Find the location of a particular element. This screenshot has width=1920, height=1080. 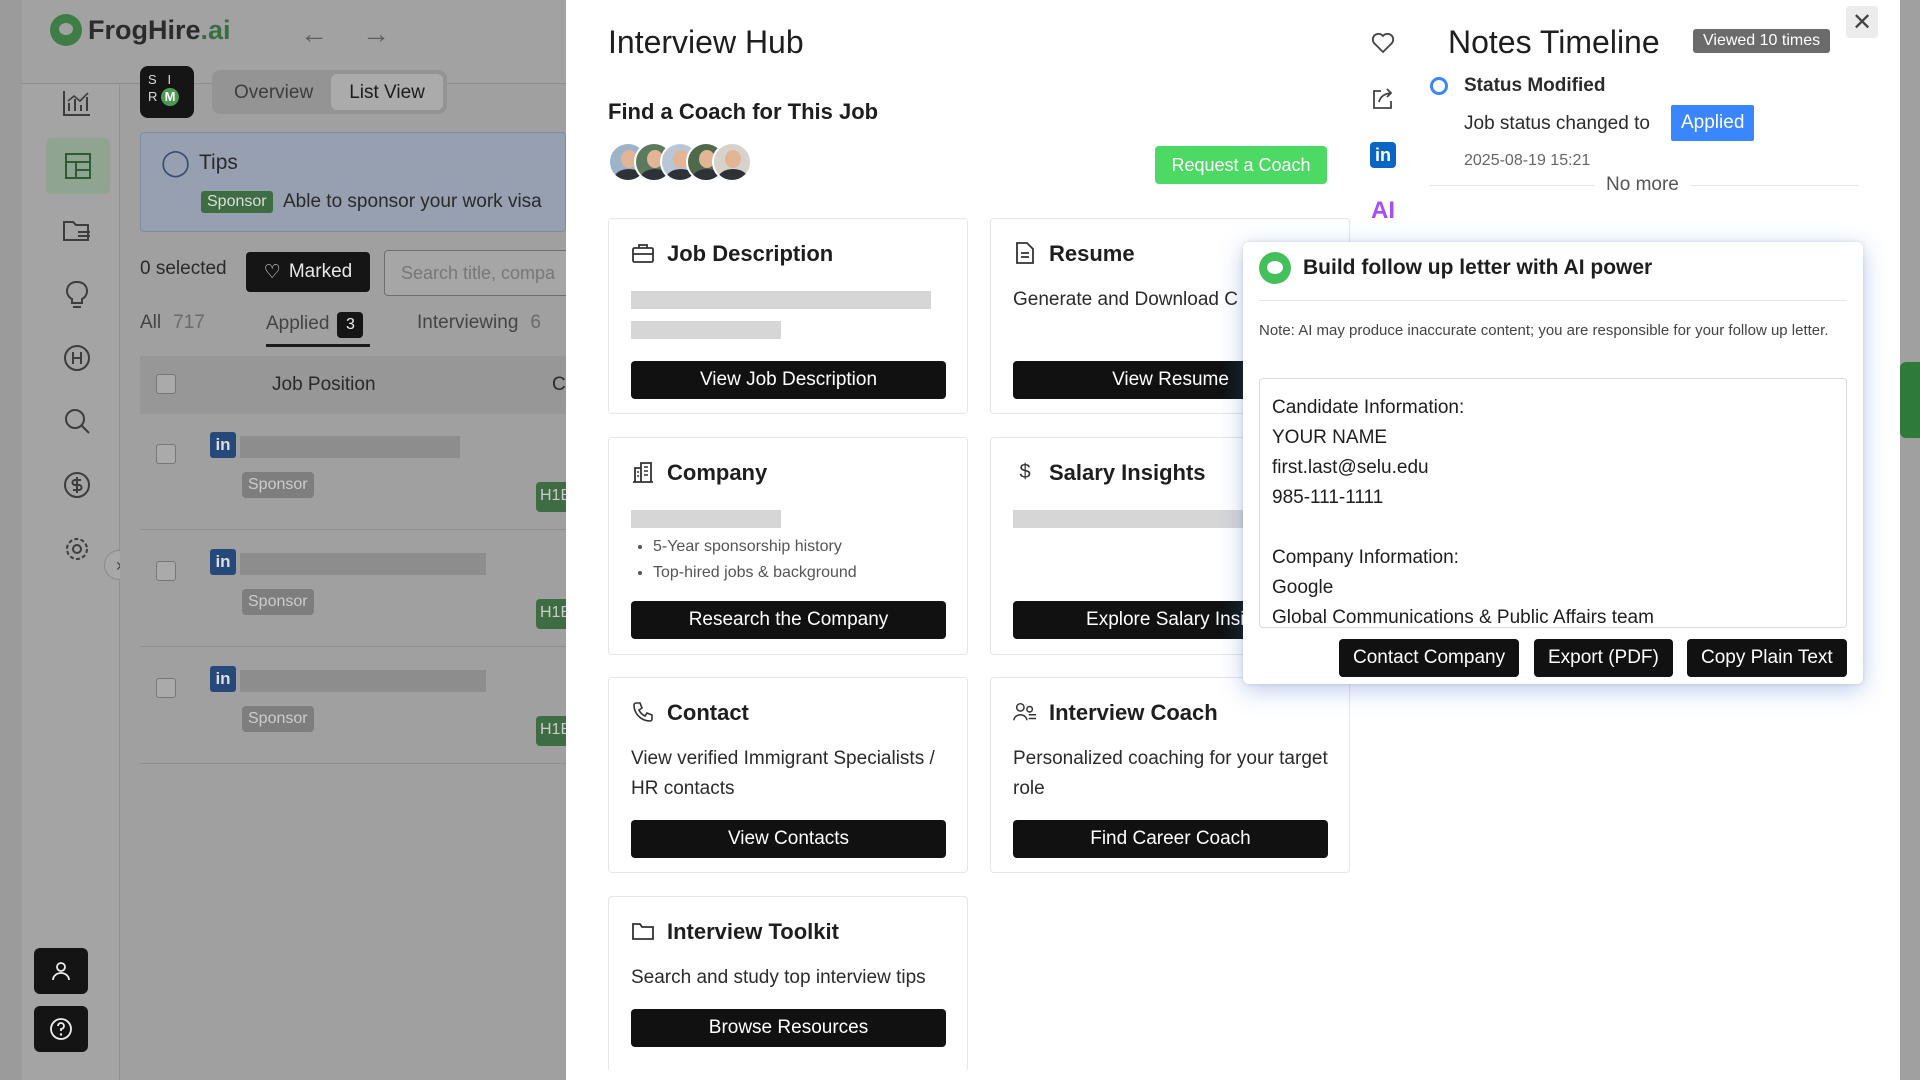

marked-filter-button: ♡ Marked is located at coordinates (308, 272).